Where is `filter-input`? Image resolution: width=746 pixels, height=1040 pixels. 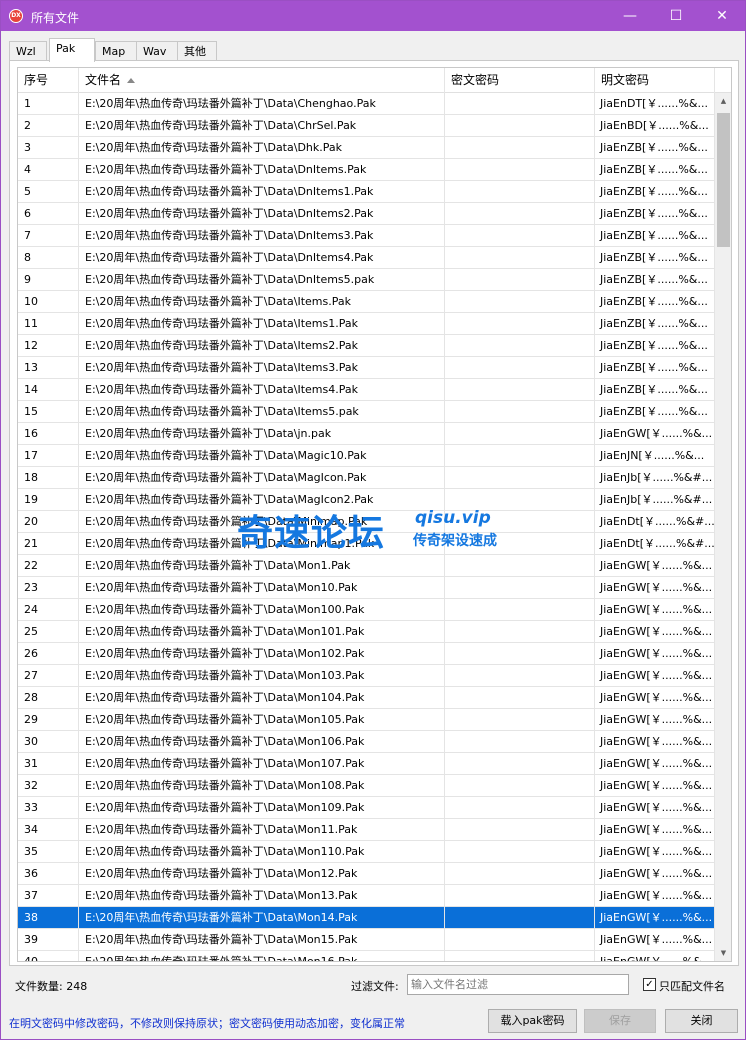 filter-input is located at coordinates (518, 984).